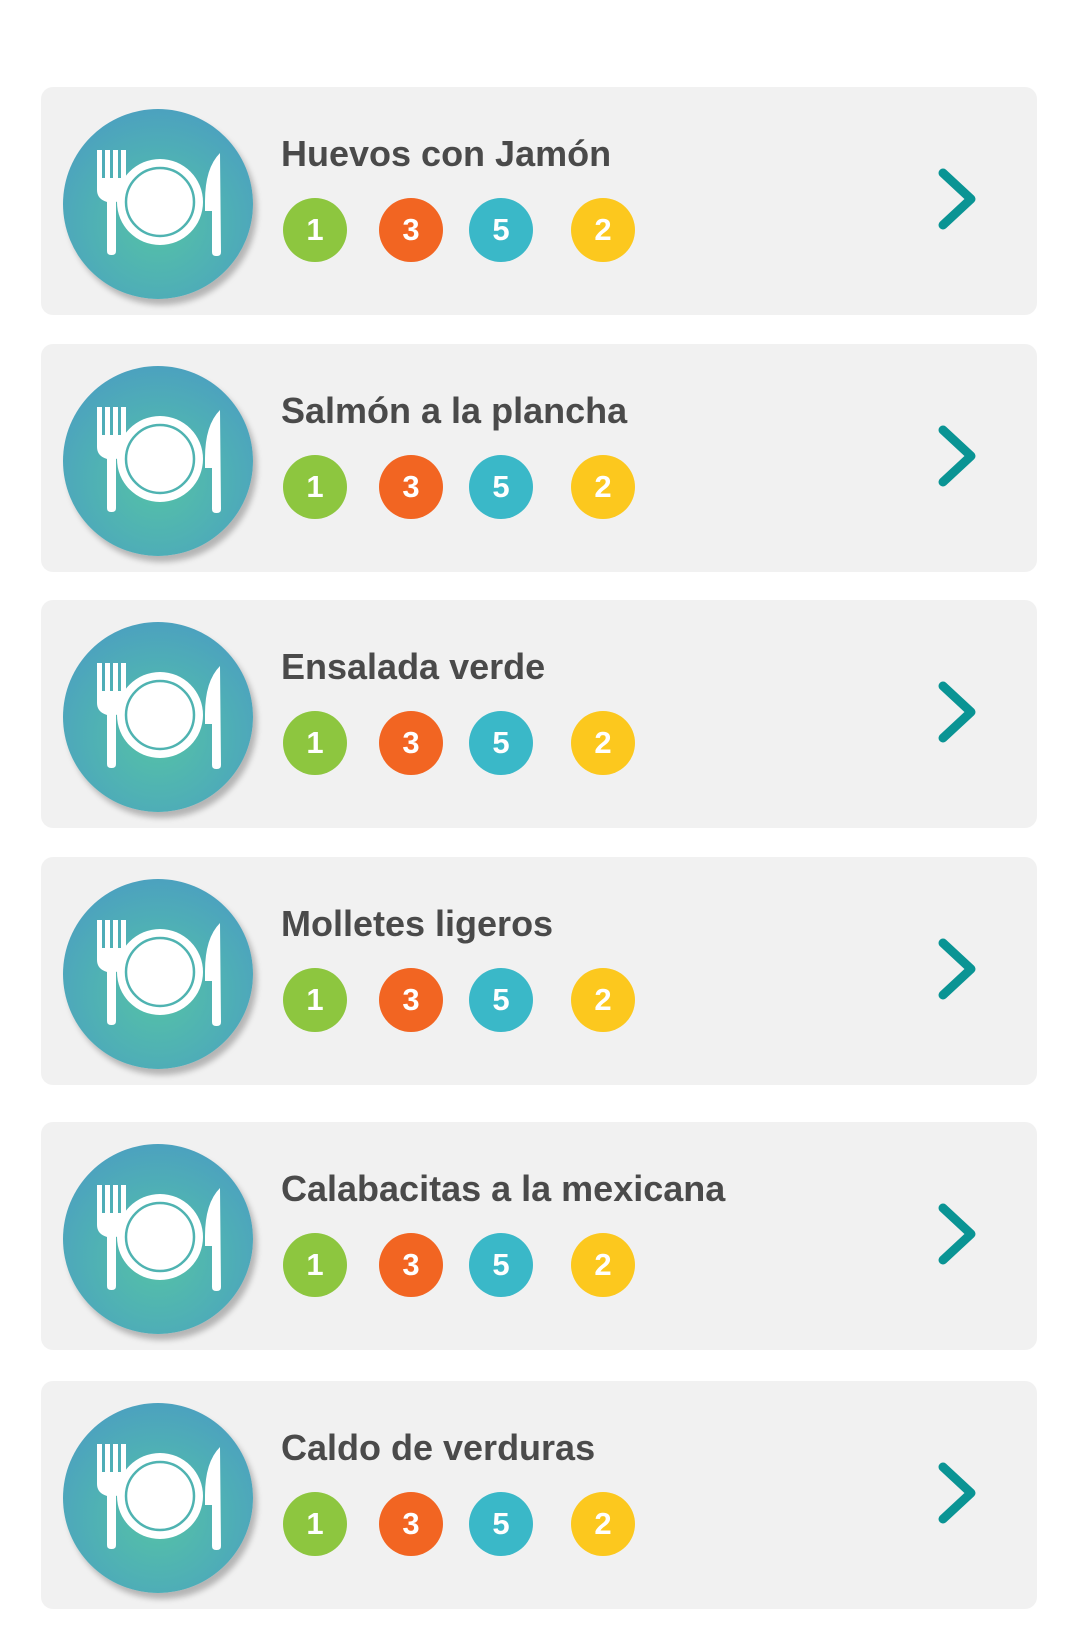 This screenshot has width=1078, height=1641. What do you see at coordinates (539, 458) in the screenshot?
I see `recipe-card-salmon-a-la-plancha: Salmón a la plancha 1 3 5 2` at bounding box center [539, 458].